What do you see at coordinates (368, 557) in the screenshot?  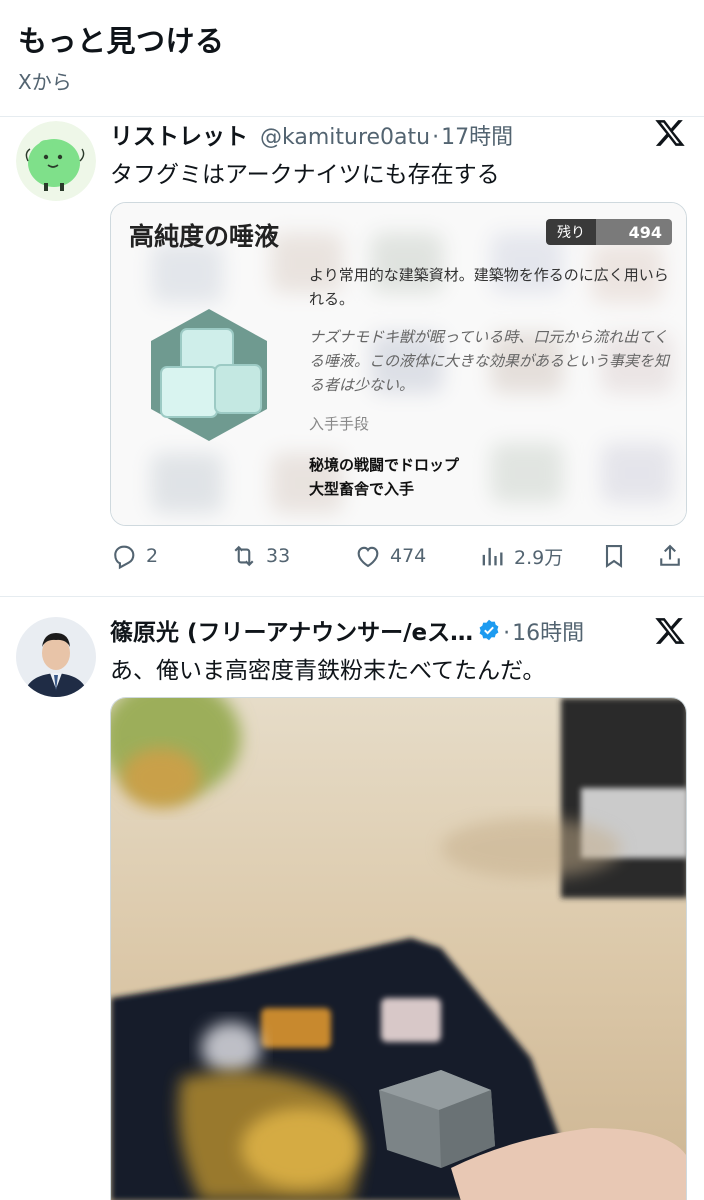 I see `like-icon` at bounding box center [368, 557].